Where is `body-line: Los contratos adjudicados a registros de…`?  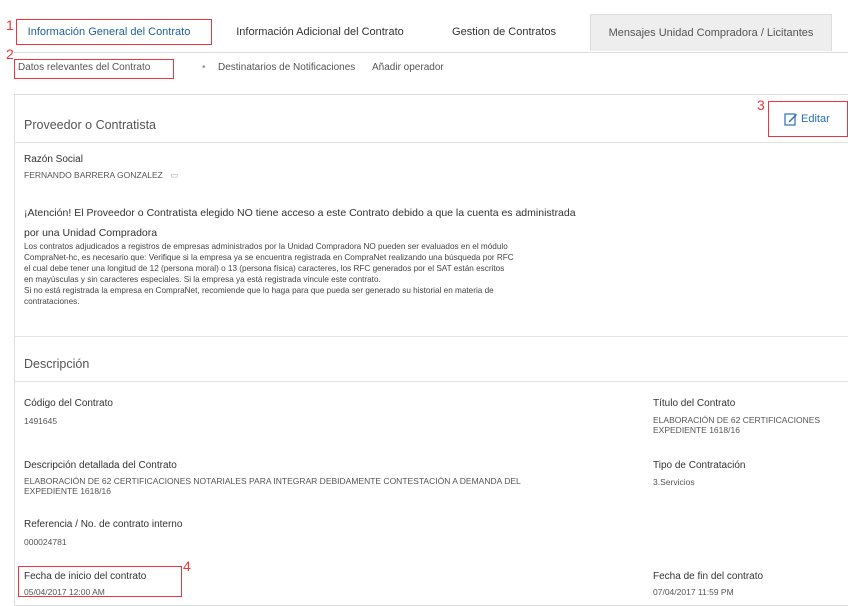 body-line: Los contratos adjudicados a registros de… is located at coordinates (266, 246).